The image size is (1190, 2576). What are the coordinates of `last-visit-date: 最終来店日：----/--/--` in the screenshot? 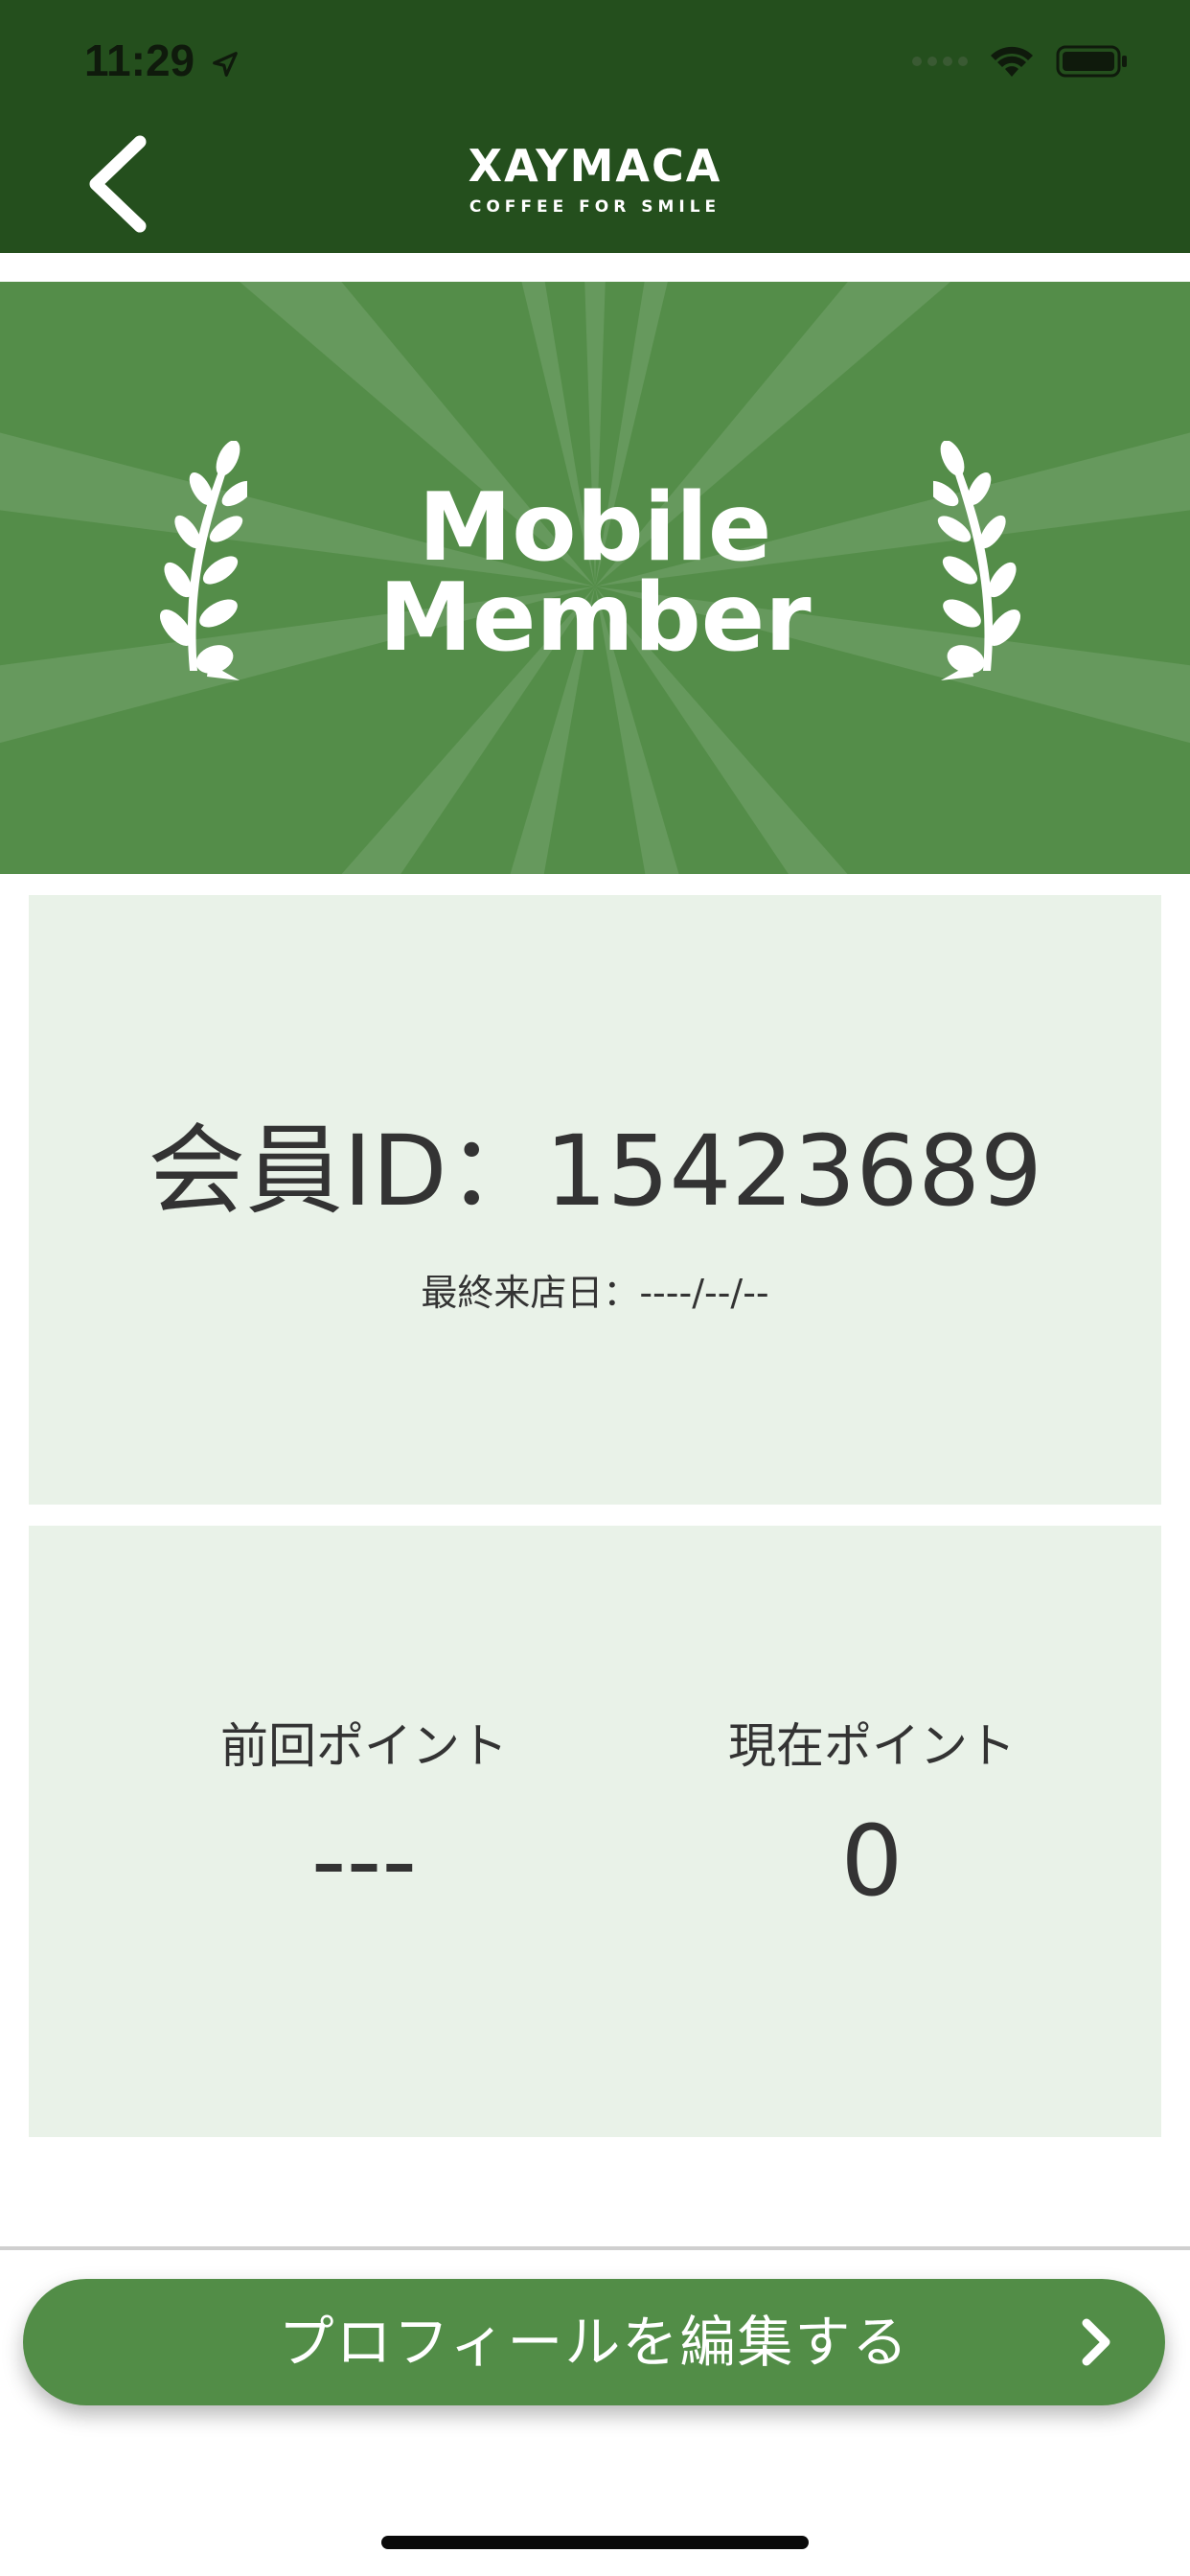 It's located at (595, 1293).